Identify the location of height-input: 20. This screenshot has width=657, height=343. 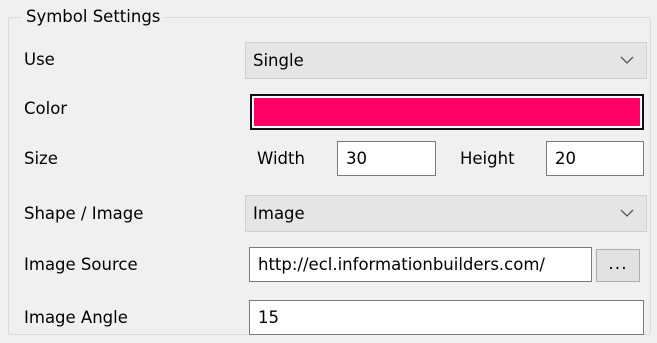
(595, 158).